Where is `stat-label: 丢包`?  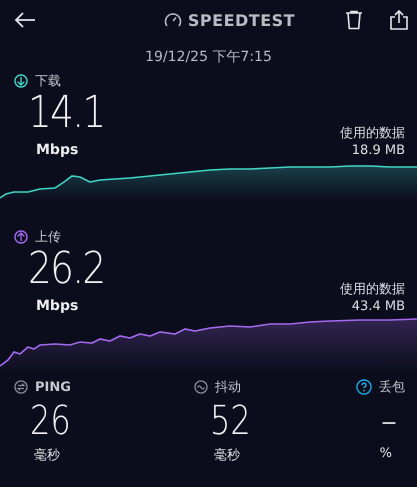
stat-label: 丢包 is located at coordinates (392, 387).